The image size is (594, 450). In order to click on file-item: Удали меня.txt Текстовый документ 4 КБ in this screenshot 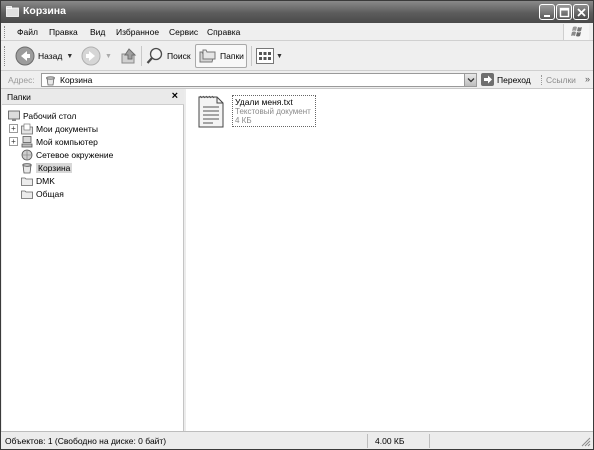, I will do `click(259, 112)`.